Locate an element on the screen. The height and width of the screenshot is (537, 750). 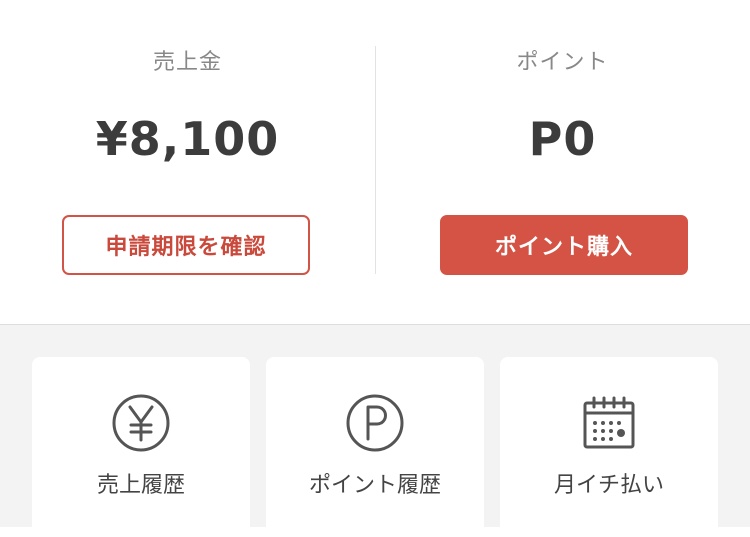
buy-points-button: ポイント購入 is located at coordinates (564, 245).